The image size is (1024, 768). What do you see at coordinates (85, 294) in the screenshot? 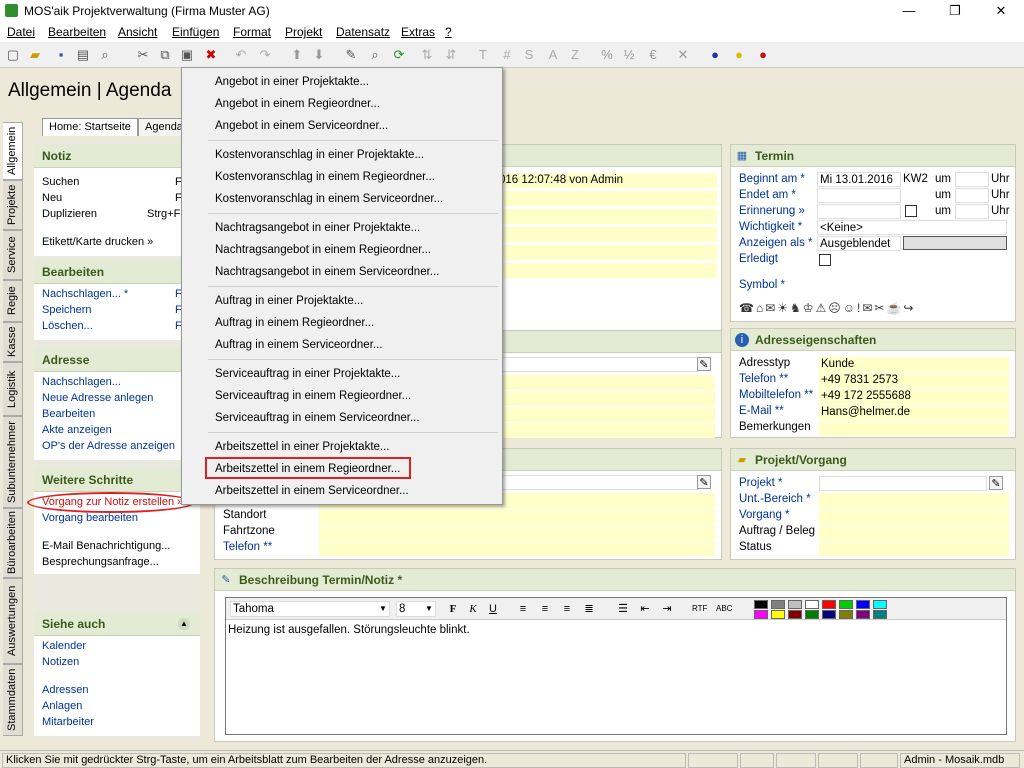
I see `link-nachschlagen: Nachschlagen... *` at bounding box center [85, 294].